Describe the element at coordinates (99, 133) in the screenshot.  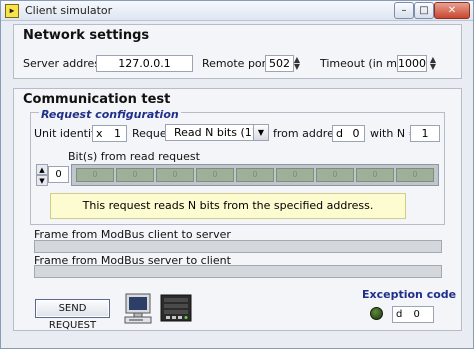
I see `unit-identifier-radix: x` at that location.